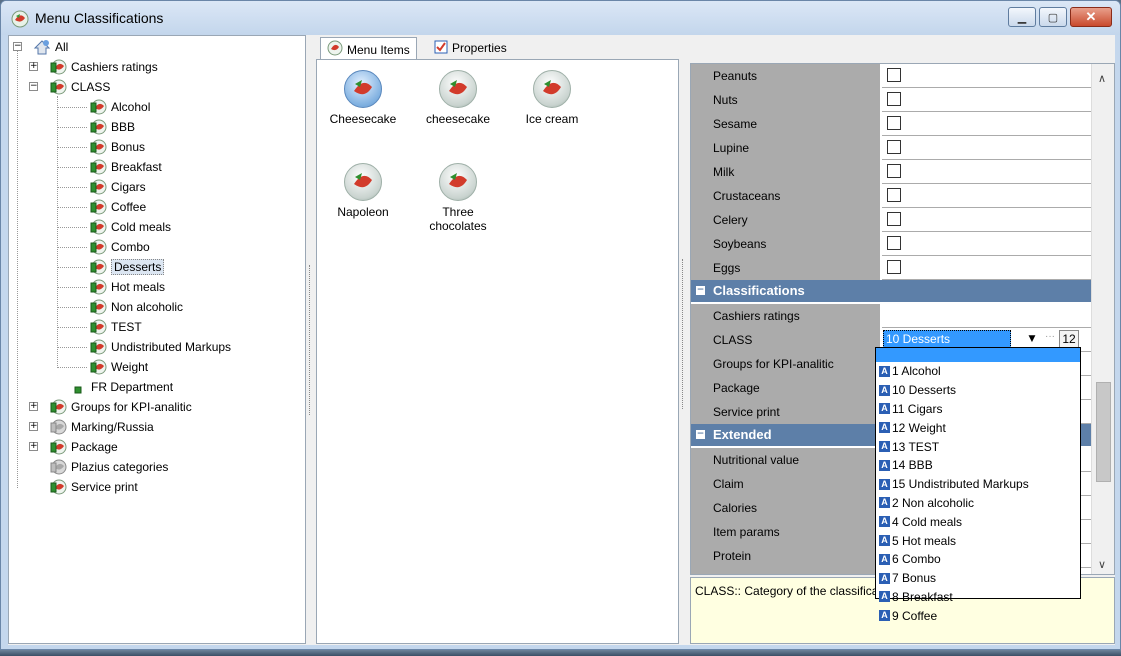 The height and width of the screenshot is (656, 1121). Describe the element at coordinates (120, 407) in the screenshot. I see `tree-node: Groups for KPI-analitic` at that location.